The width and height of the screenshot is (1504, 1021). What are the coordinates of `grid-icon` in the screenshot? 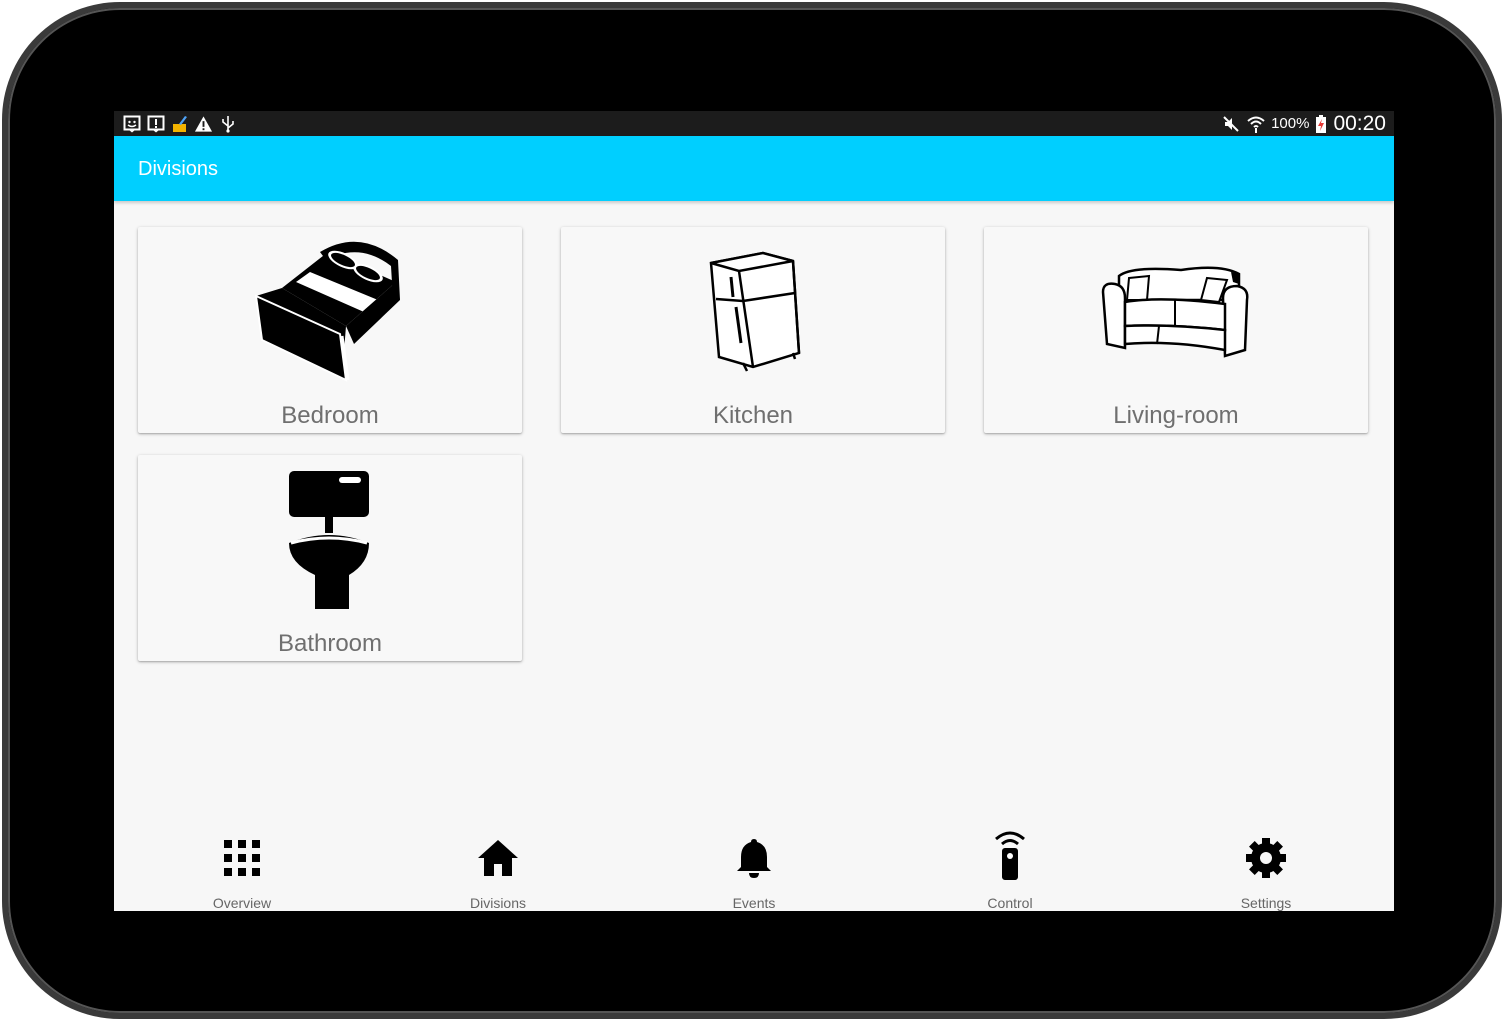 It's located at (242, 858).